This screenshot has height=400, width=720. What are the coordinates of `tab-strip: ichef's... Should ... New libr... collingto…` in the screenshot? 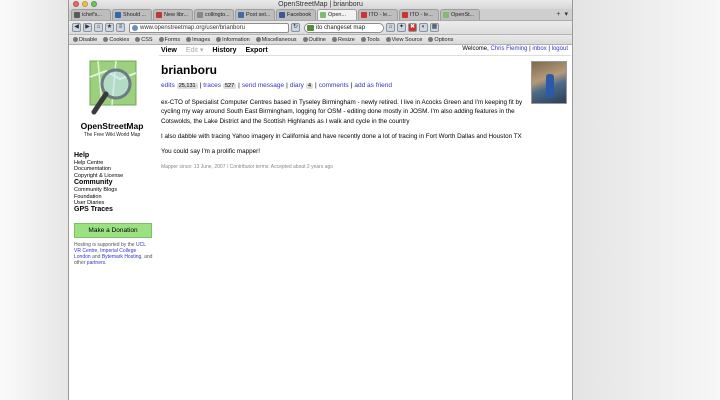 It's located at (320, 15).